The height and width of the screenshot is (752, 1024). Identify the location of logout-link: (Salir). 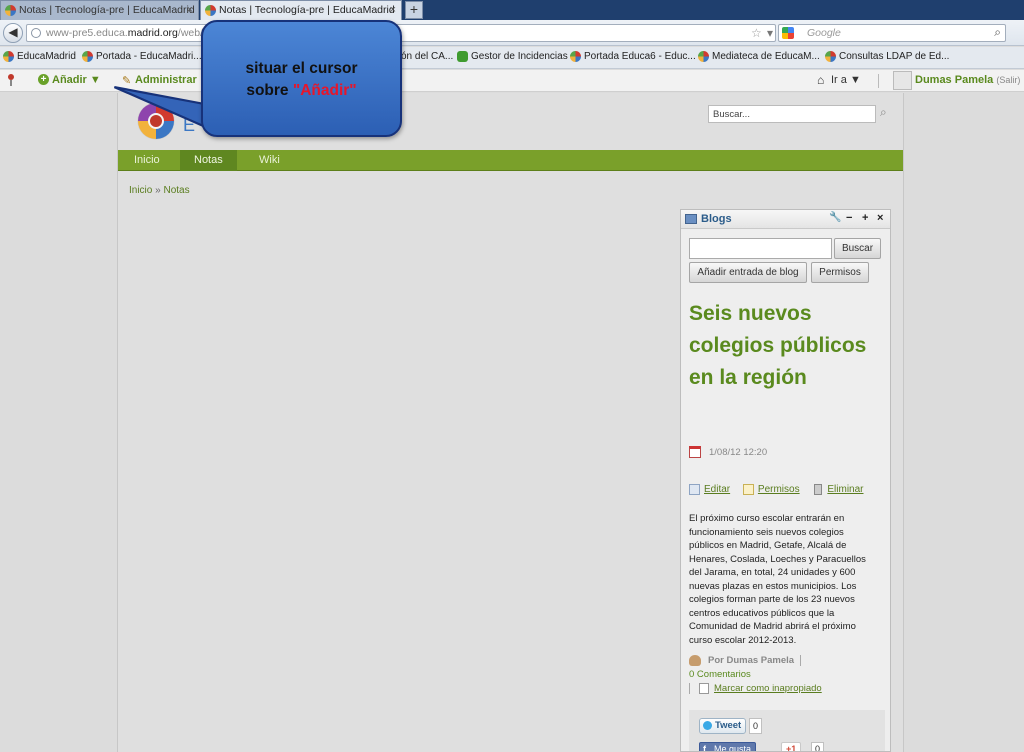
(1008, 80).